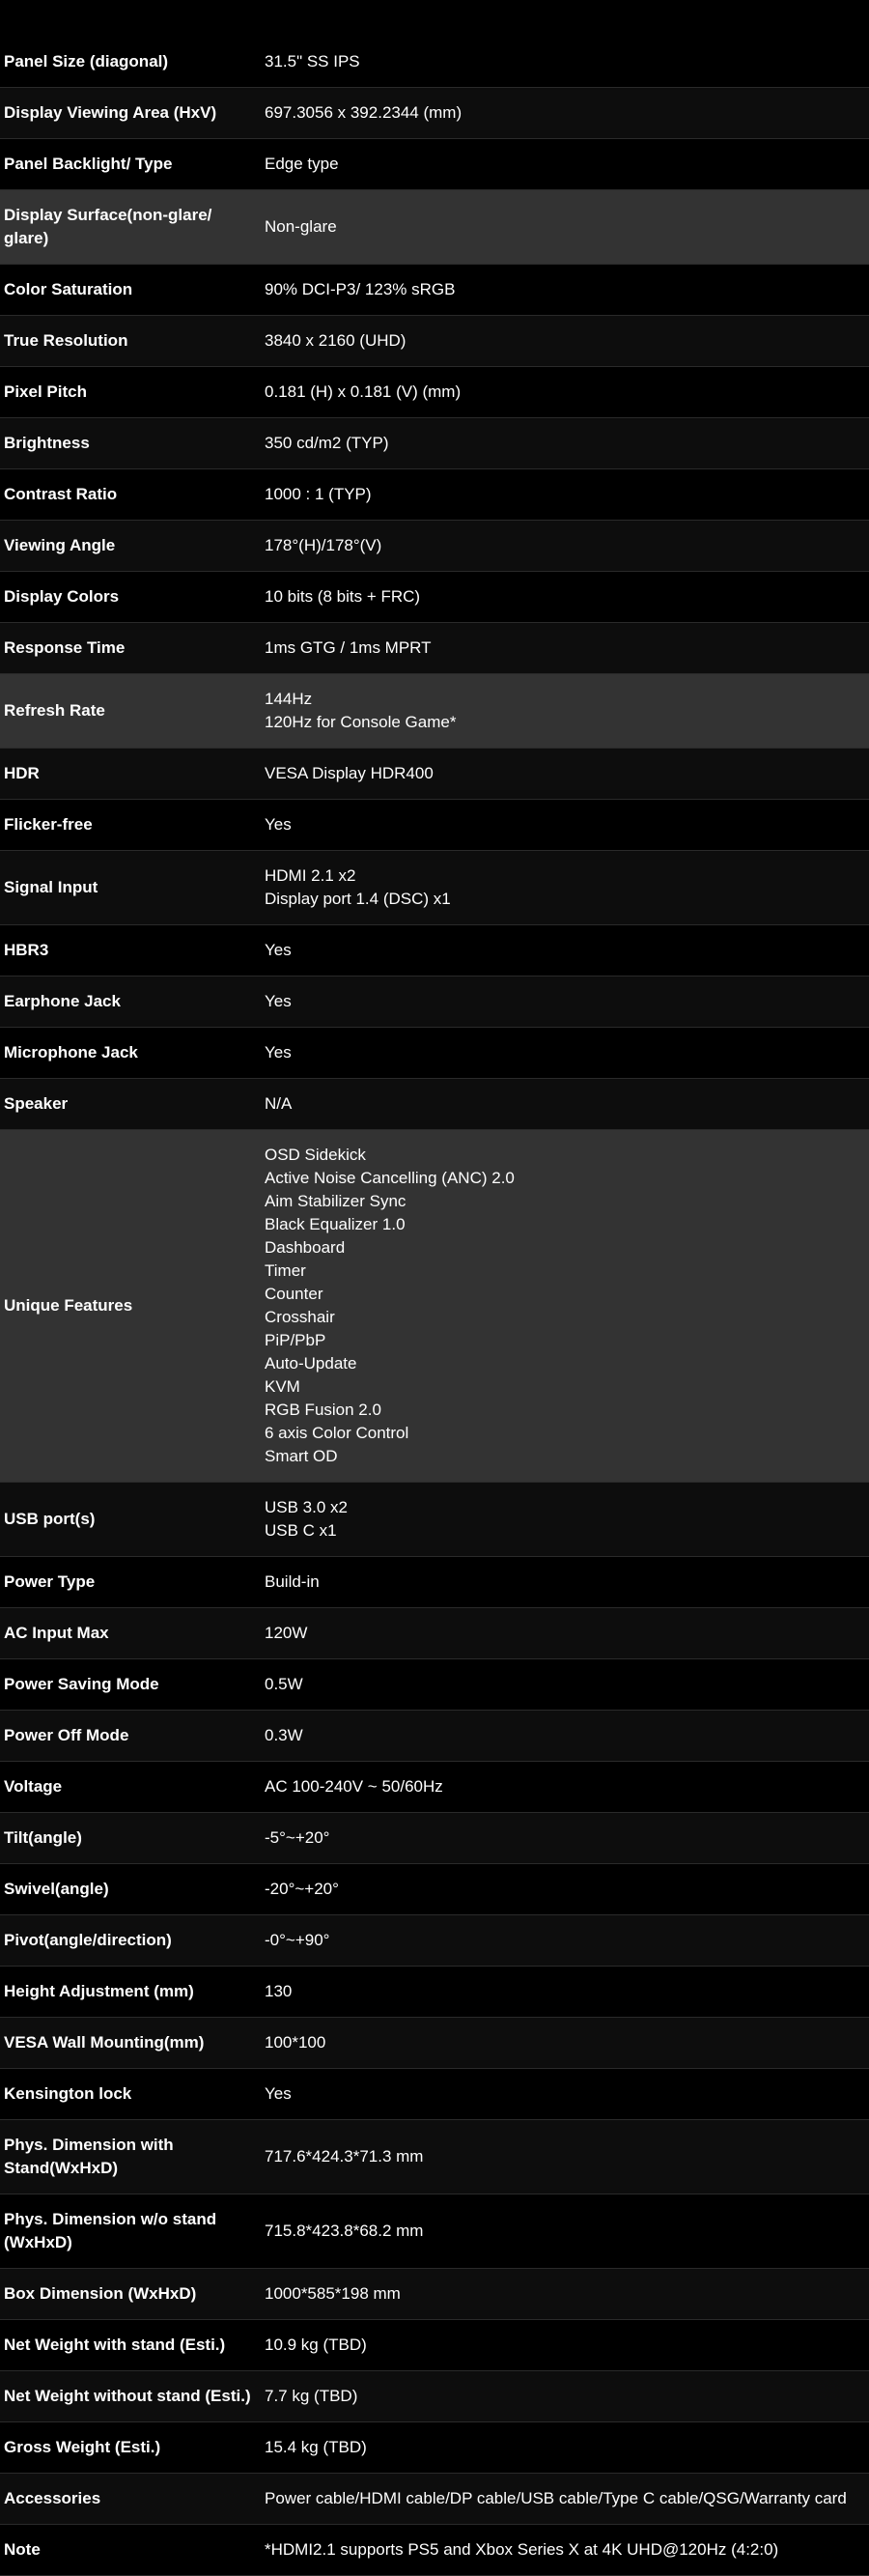  I want to click on spec-label: USB port(s), so click(50, 1519).